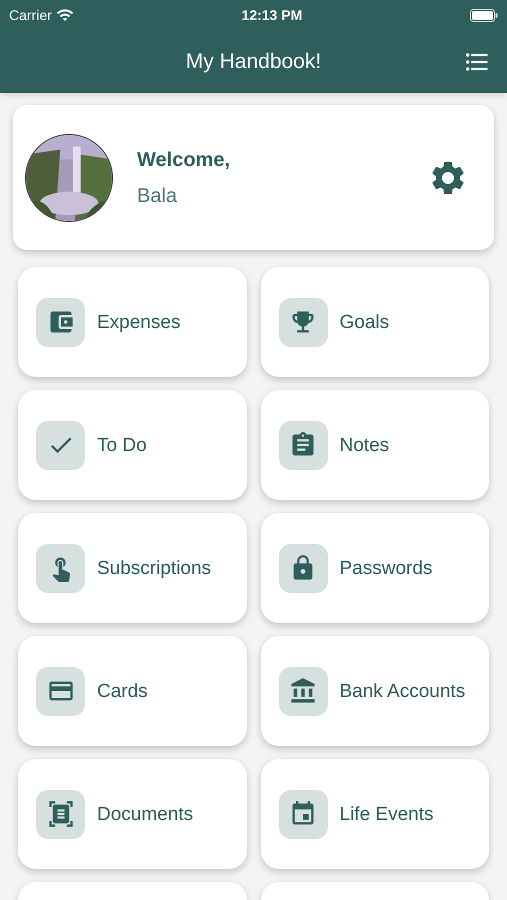  I want to click on battery-icon, so click(484, 15).